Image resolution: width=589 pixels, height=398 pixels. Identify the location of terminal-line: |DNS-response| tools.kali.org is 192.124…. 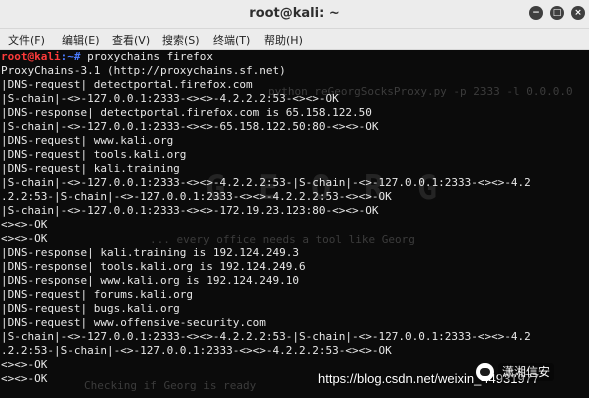
(153, 266).